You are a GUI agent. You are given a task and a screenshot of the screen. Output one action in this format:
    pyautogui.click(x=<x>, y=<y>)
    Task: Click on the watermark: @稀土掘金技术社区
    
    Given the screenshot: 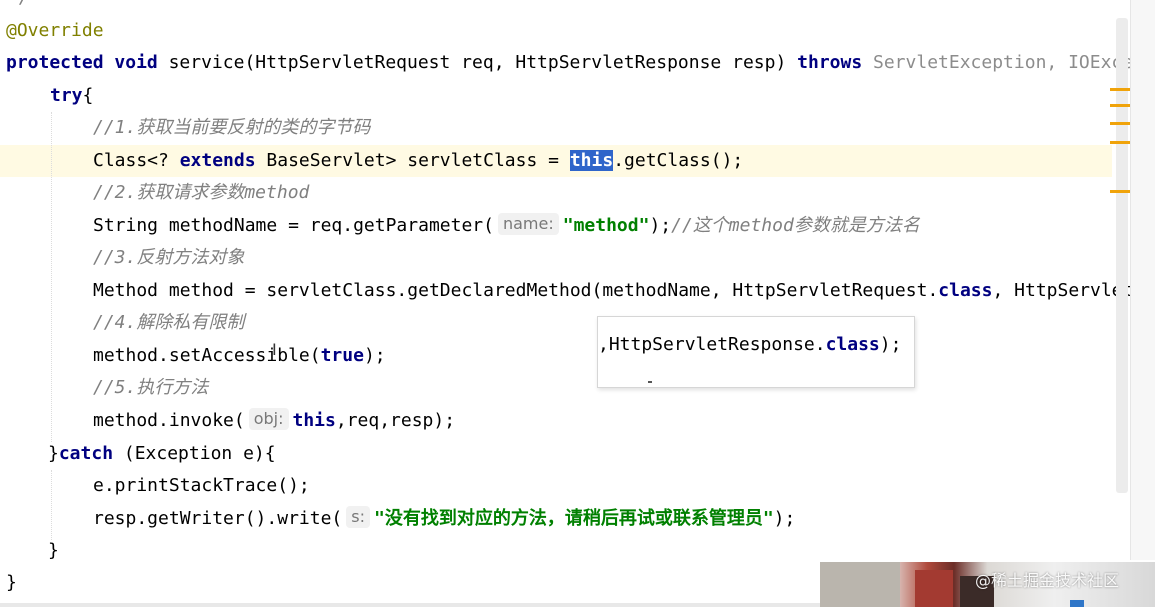 What is the action you would take?
    pyautogui.click(x=1047, y=580)
    